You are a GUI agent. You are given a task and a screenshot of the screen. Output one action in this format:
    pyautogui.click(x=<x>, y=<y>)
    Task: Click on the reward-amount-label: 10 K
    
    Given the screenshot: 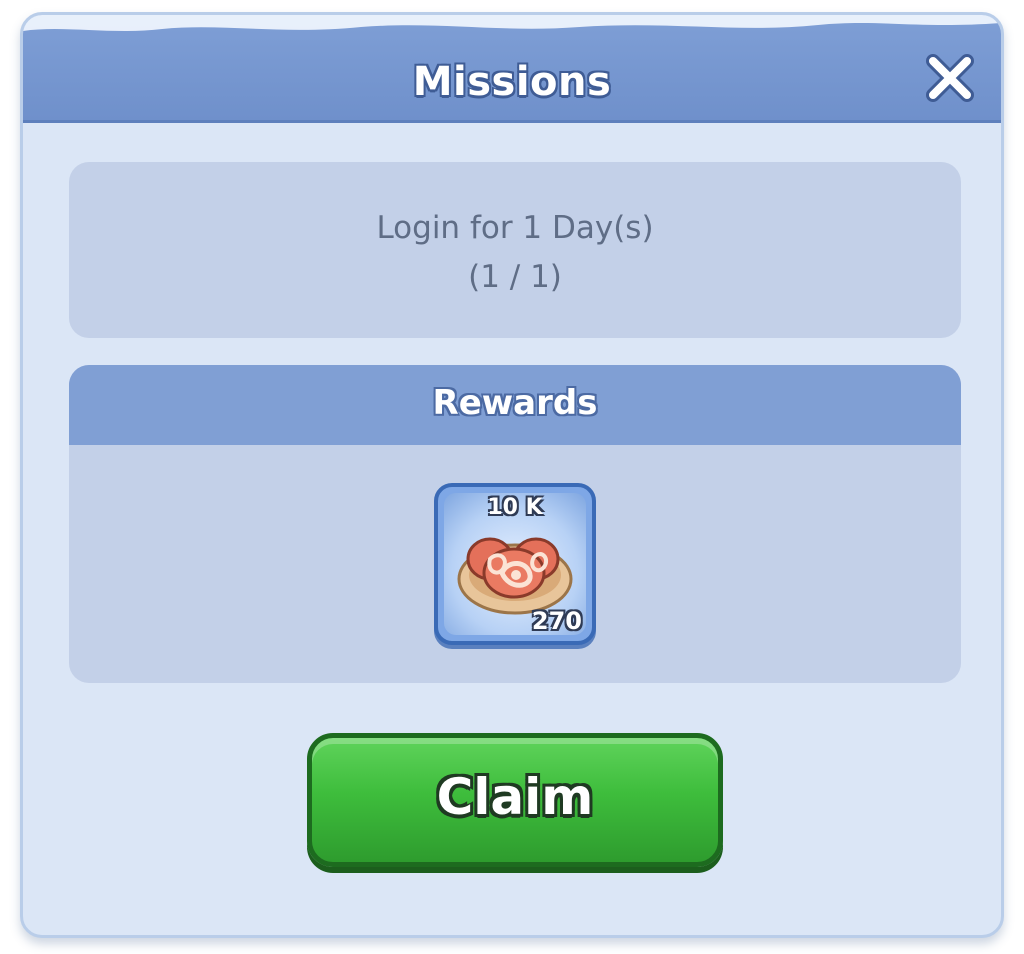 What is the action you would take?
    pyautogui.click(x=515, y=507)
    